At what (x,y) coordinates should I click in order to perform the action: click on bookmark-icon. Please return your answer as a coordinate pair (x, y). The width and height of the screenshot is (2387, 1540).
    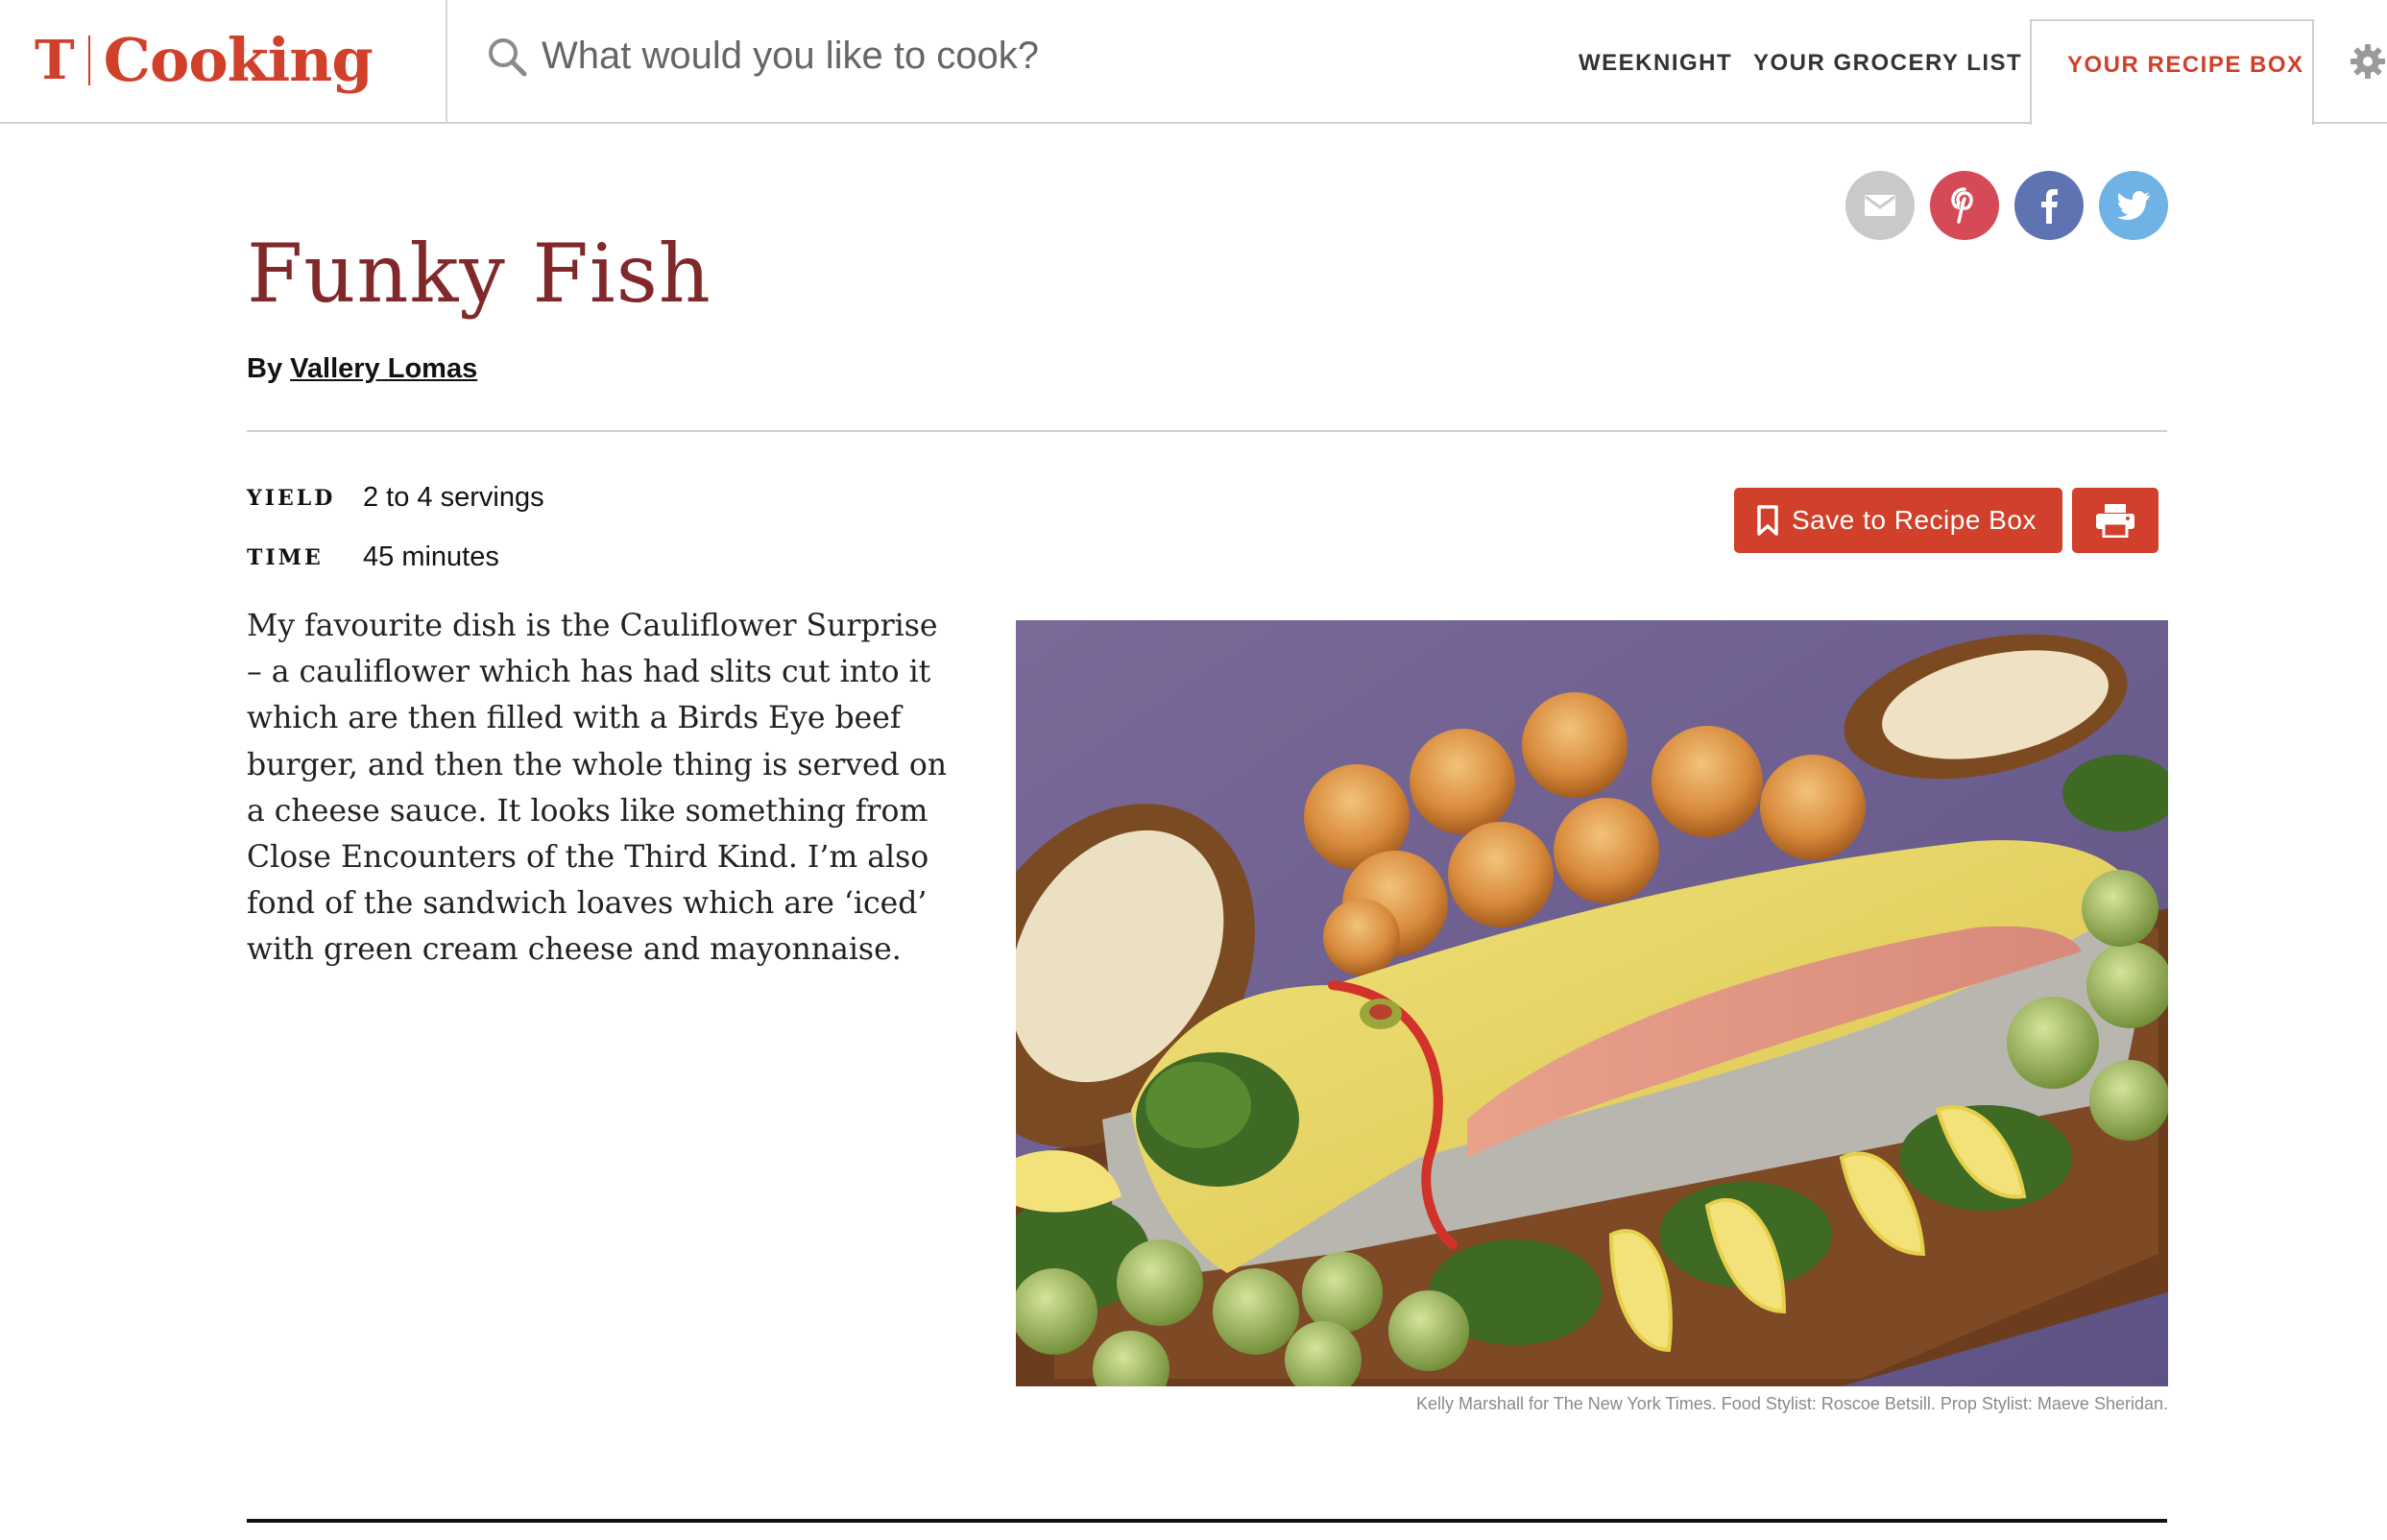
    Looking at the image, I should click on (1767, 520).